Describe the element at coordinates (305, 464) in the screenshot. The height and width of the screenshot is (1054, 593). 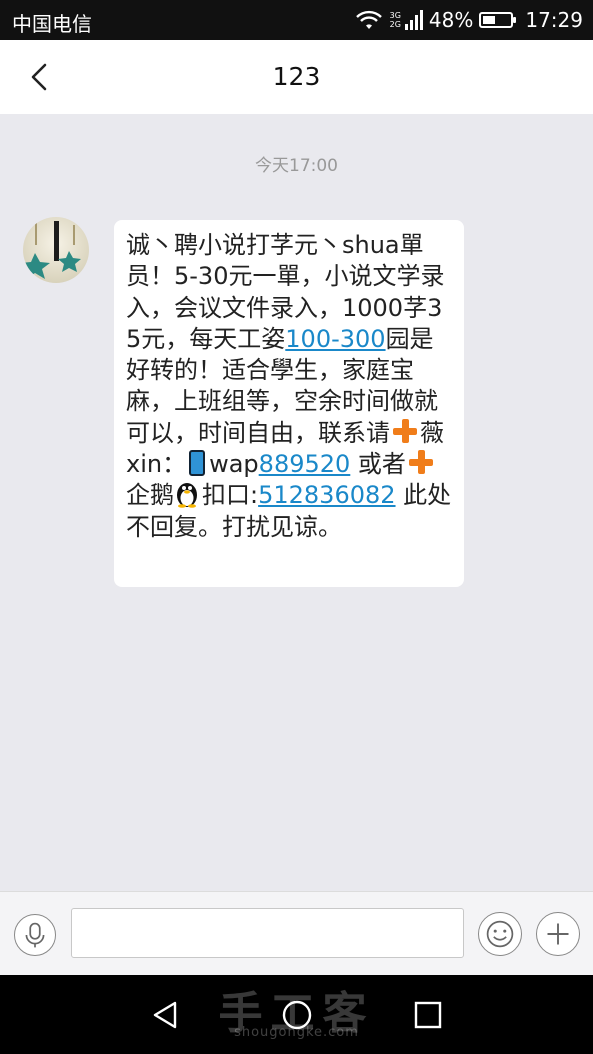
I see `message-link: 889520` at that location.